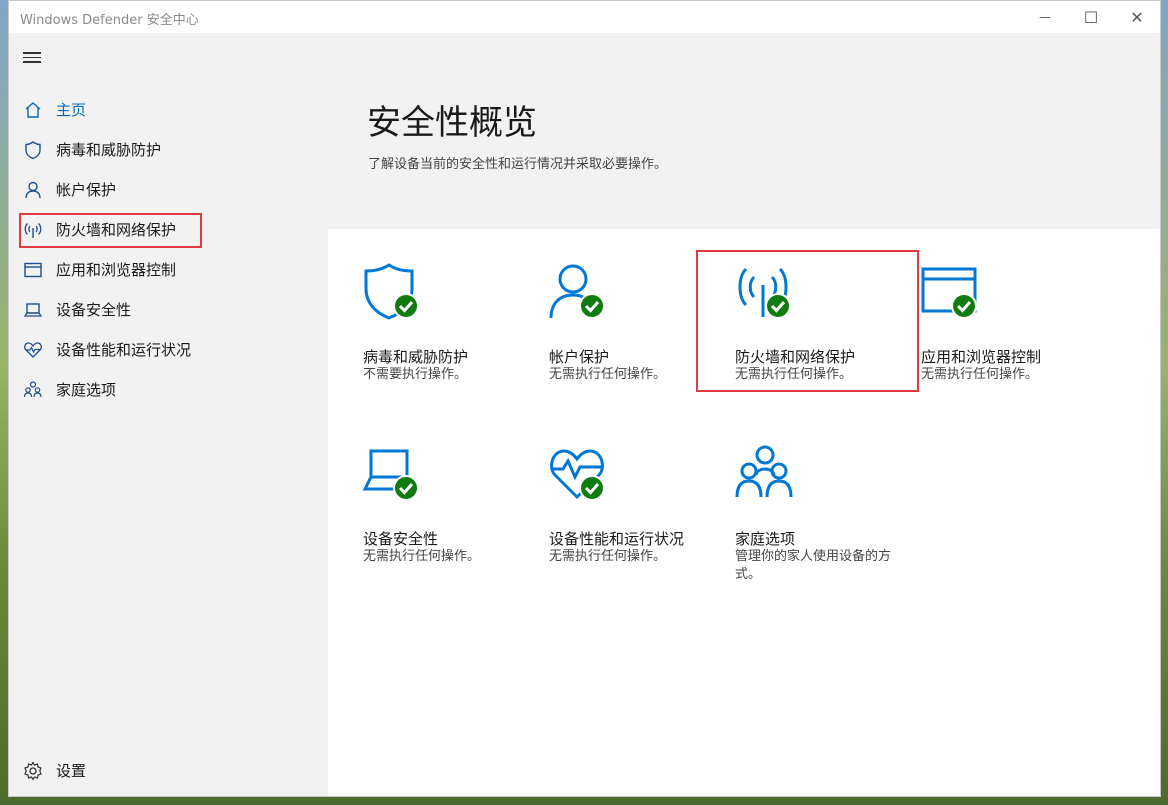  I want to click on sidebar-item-device-security: 设备安全性, so click(168, 309).